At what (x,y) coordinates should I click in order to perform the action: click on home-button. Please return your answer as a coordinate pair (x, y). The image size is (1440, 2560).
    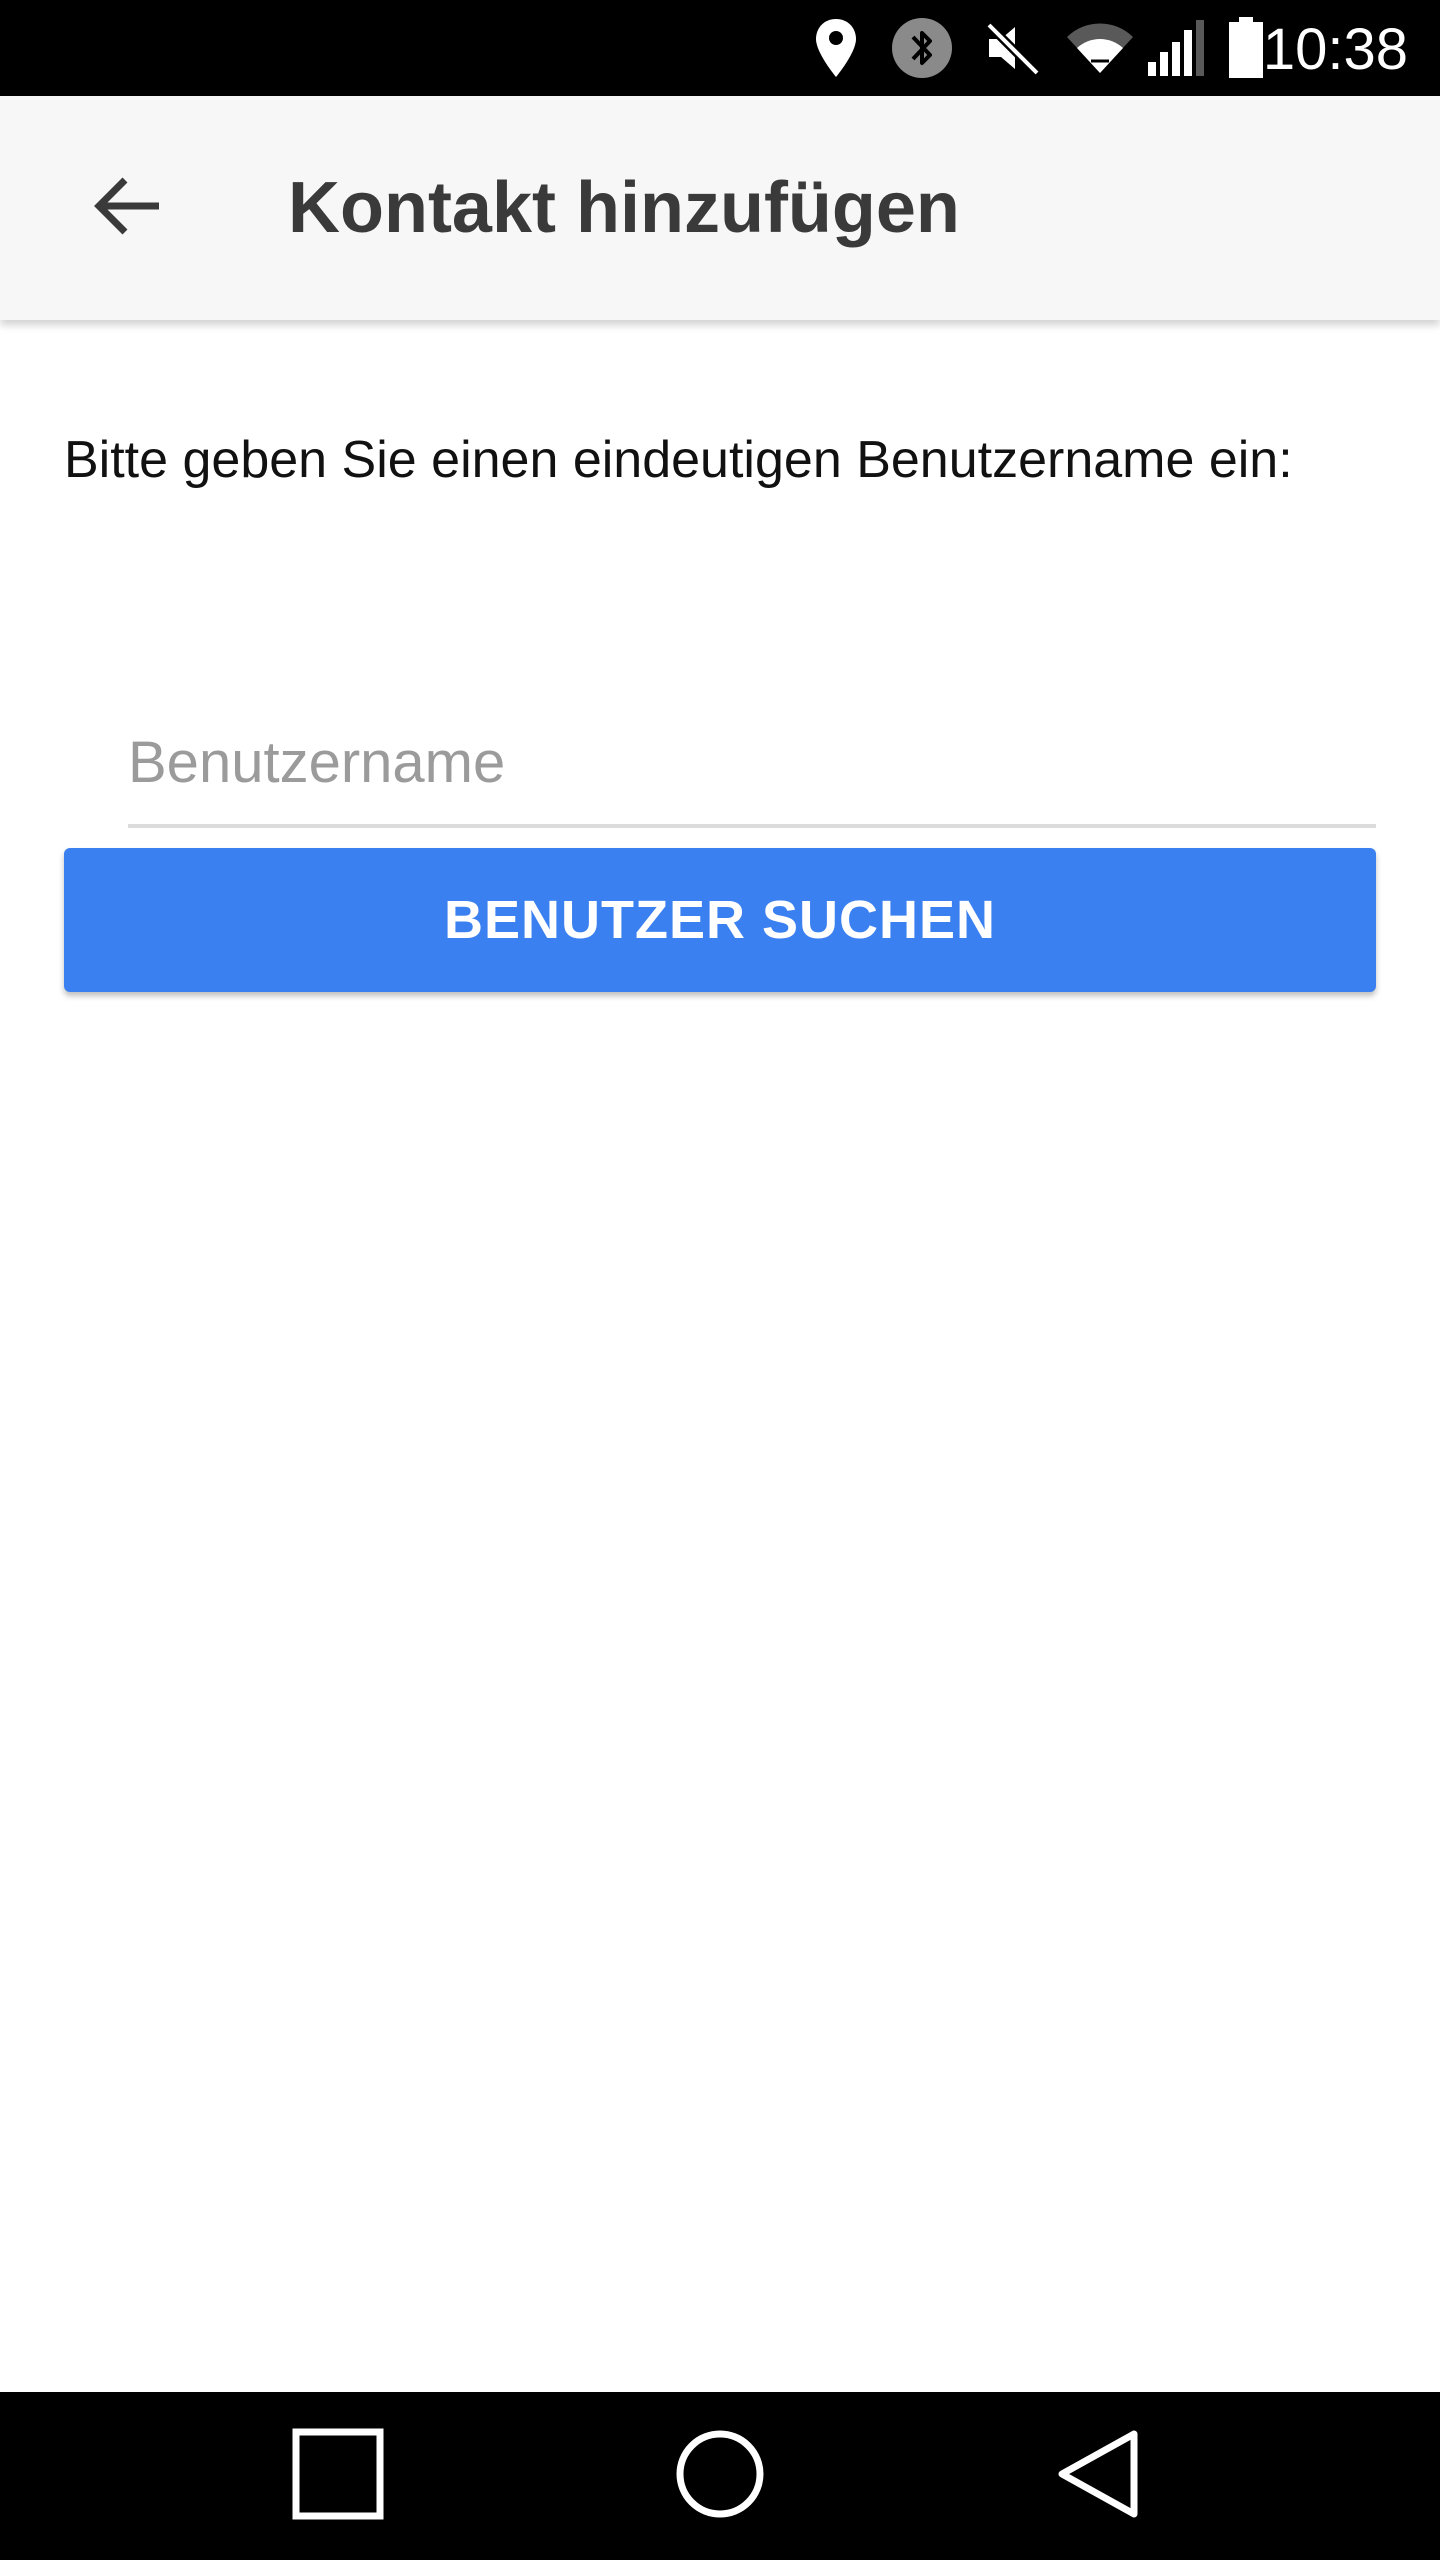
    Looking at the image, I should click on (720, 2476).